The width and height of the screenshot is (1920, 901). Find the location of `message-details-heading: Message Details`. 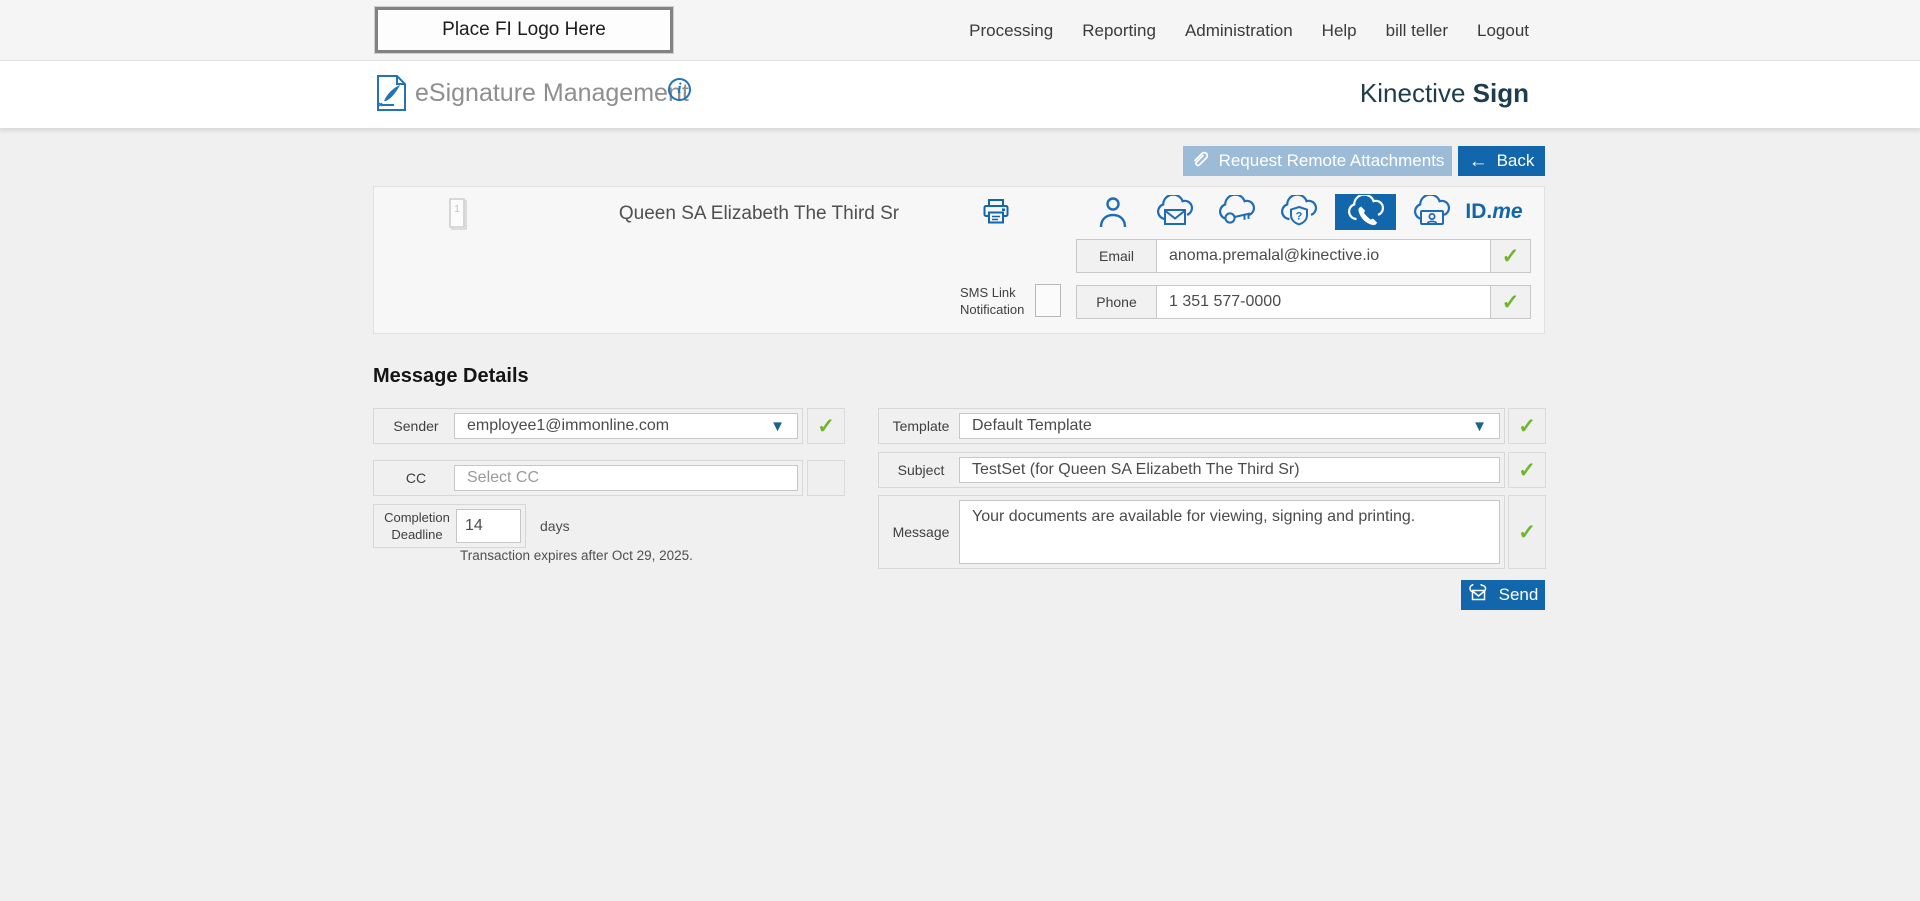

message-details-heading: Message Details is located at coordinates (451, 376).